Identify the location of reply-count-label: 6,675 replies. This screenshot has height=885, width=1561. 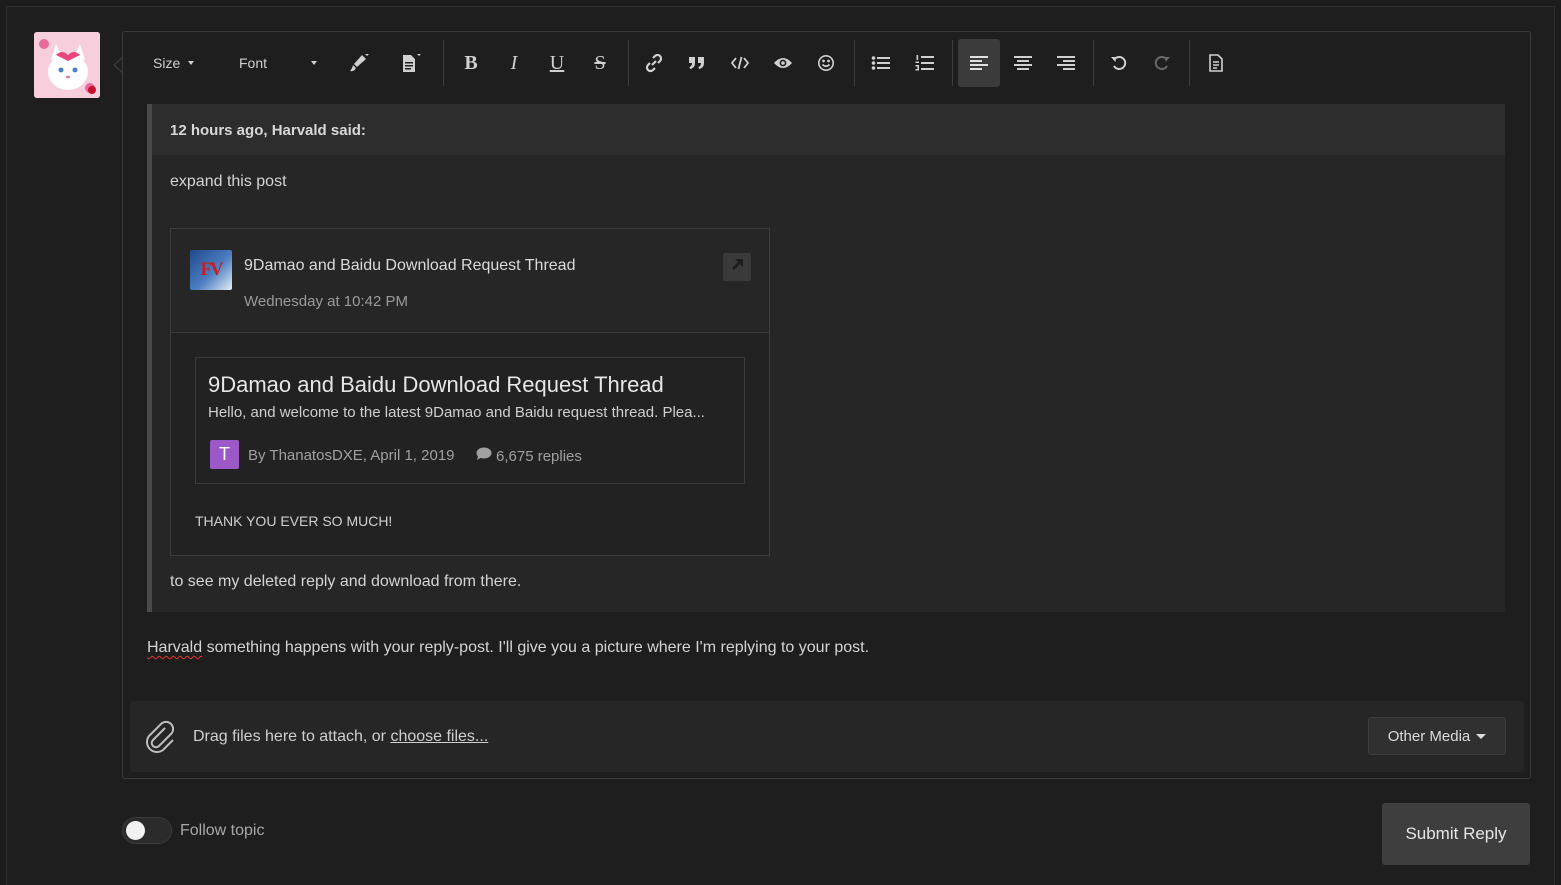
(539, 456).